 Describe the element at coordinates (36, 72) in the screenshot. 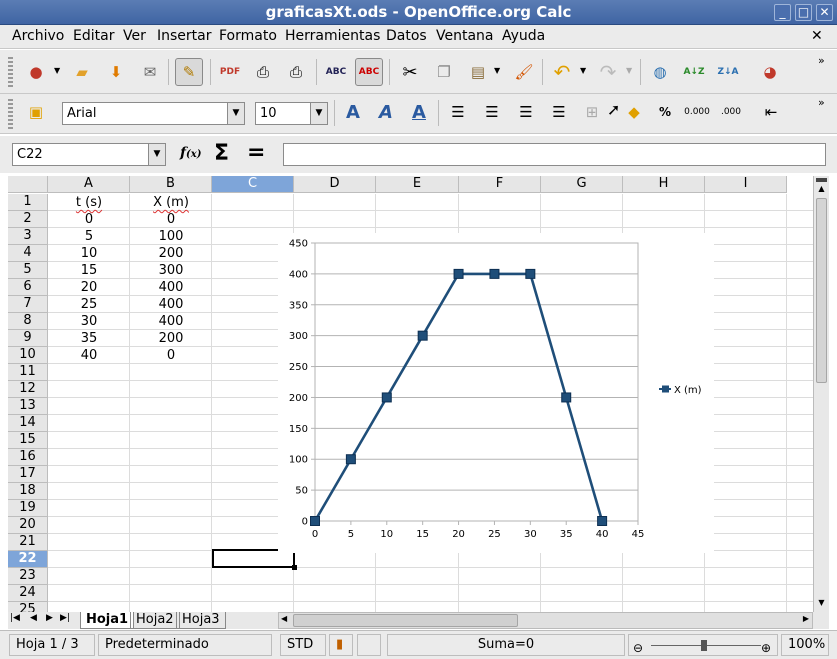

I see `new-document-icon: ●` at that location.